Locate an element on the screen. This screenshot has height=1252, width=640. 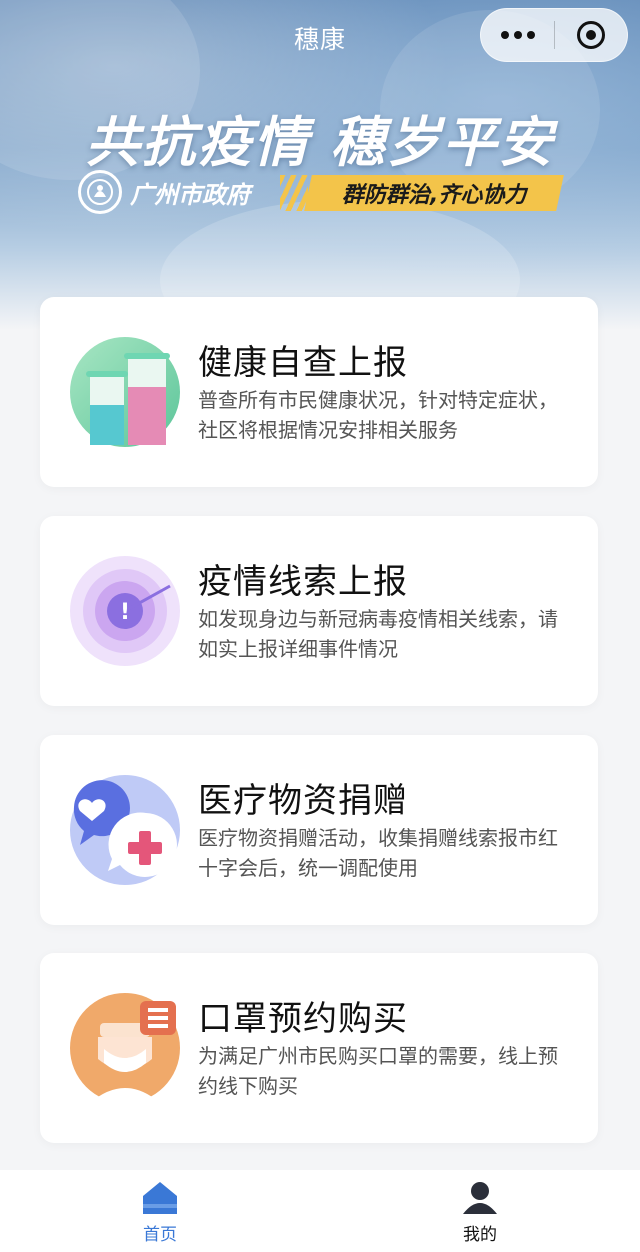
tab-mine: 我的 is located at coordinates (480, 1211).